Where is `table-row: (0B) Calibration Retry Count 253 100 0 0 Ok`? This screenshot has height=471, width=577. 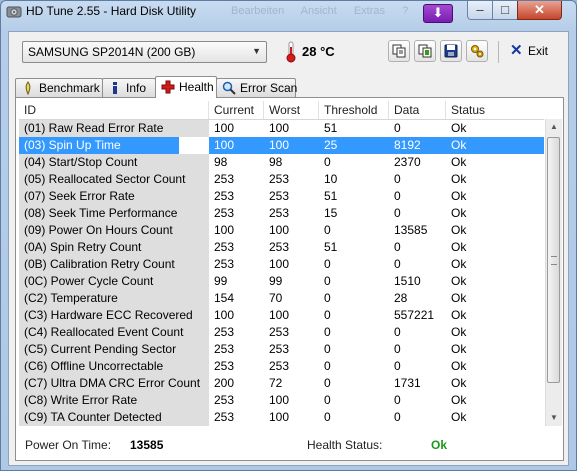 table-row: (0B) Calibration Retry Count 253 100 0 0 Ok is located at coordinates (281, 264).